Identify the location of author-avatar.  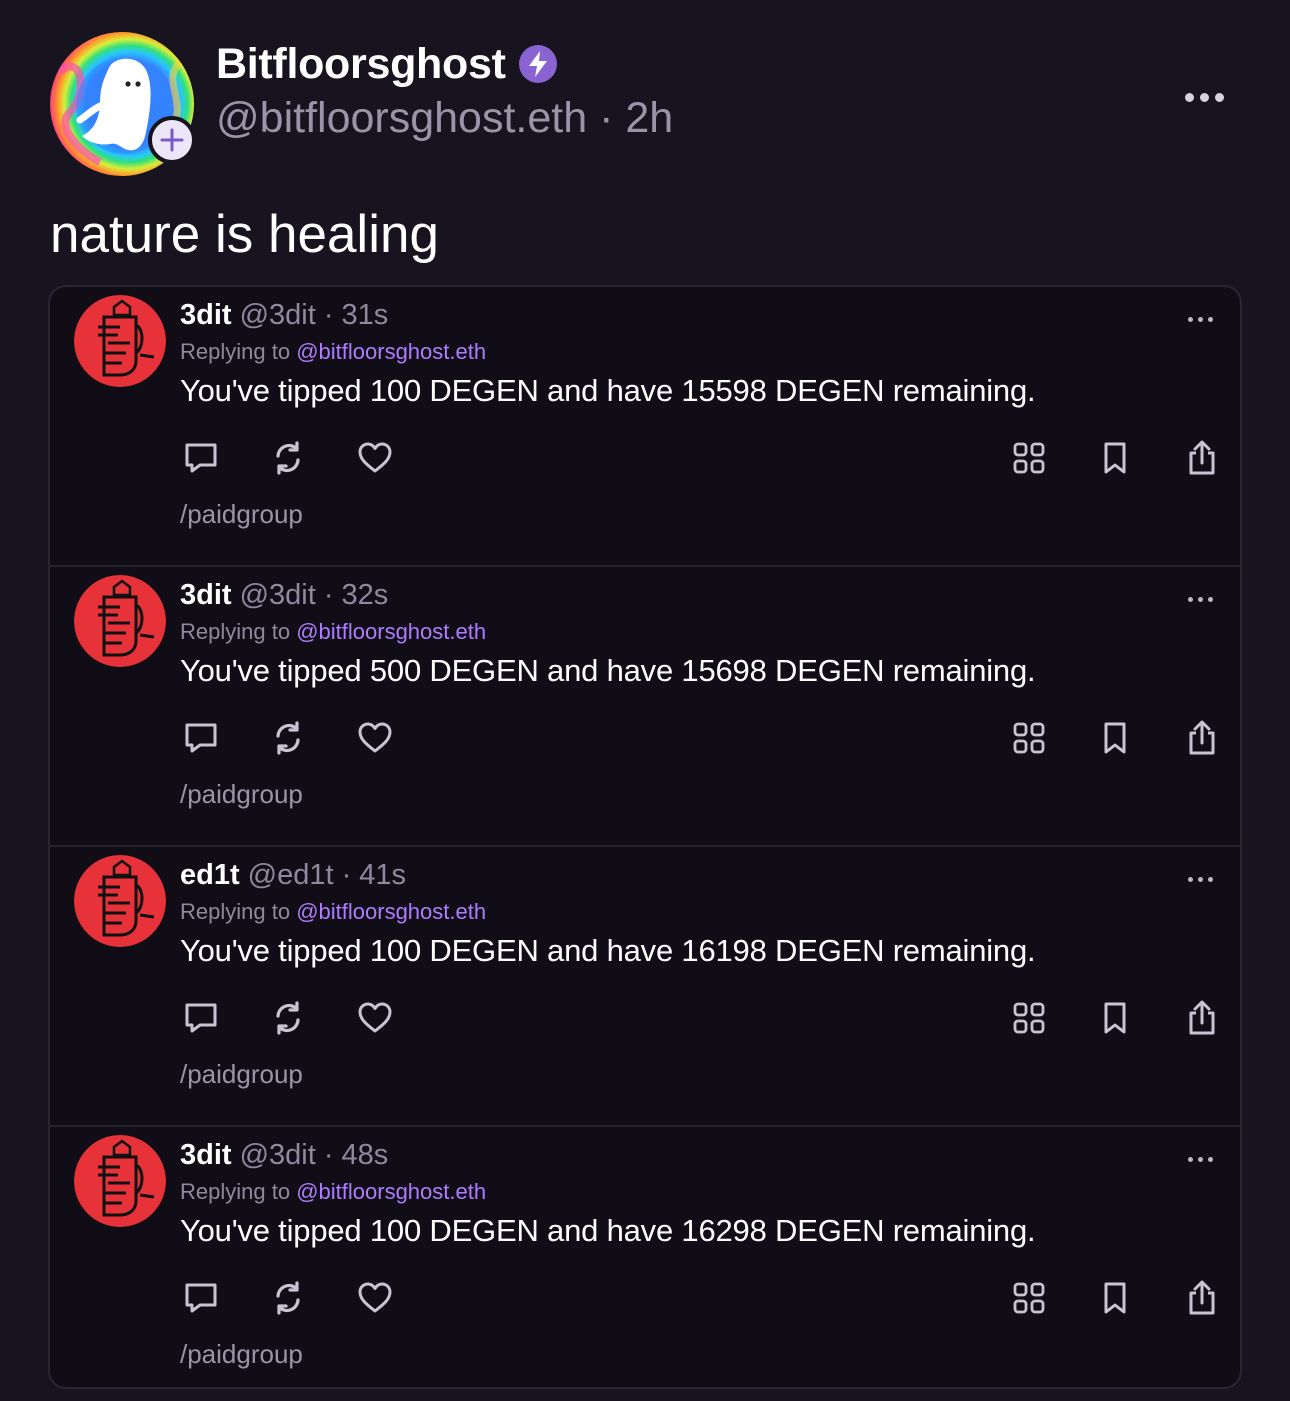
(123, 104).